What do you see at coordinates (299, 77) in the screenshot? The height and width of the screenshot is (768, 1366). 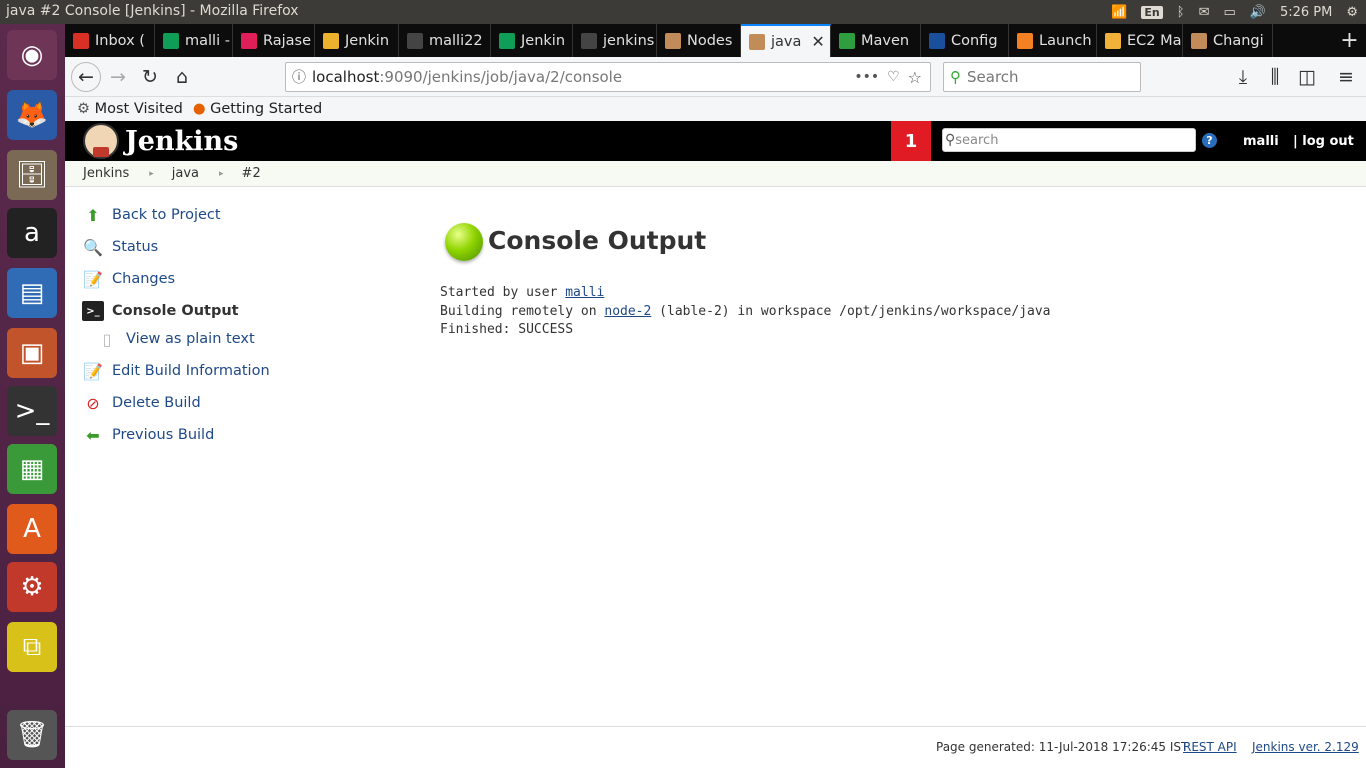 I see `site-info-icon: ⓘ` at bounding box center [299, 77].